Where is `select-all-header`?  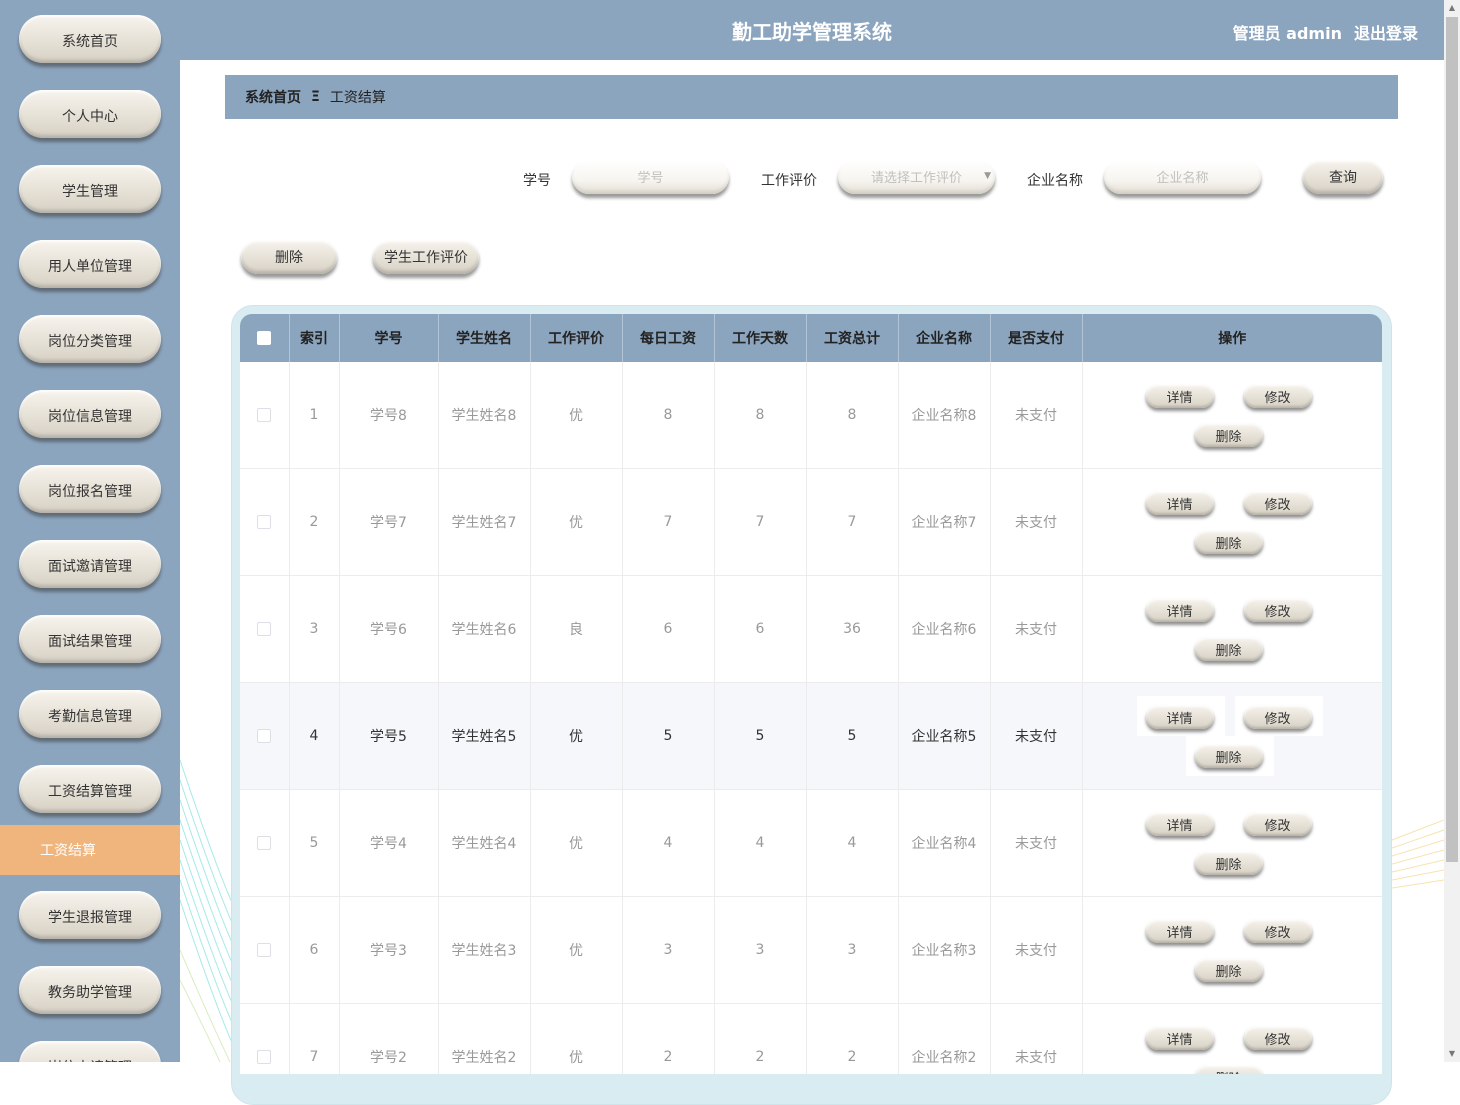
select-all-header is located at coordinates (265, 338).